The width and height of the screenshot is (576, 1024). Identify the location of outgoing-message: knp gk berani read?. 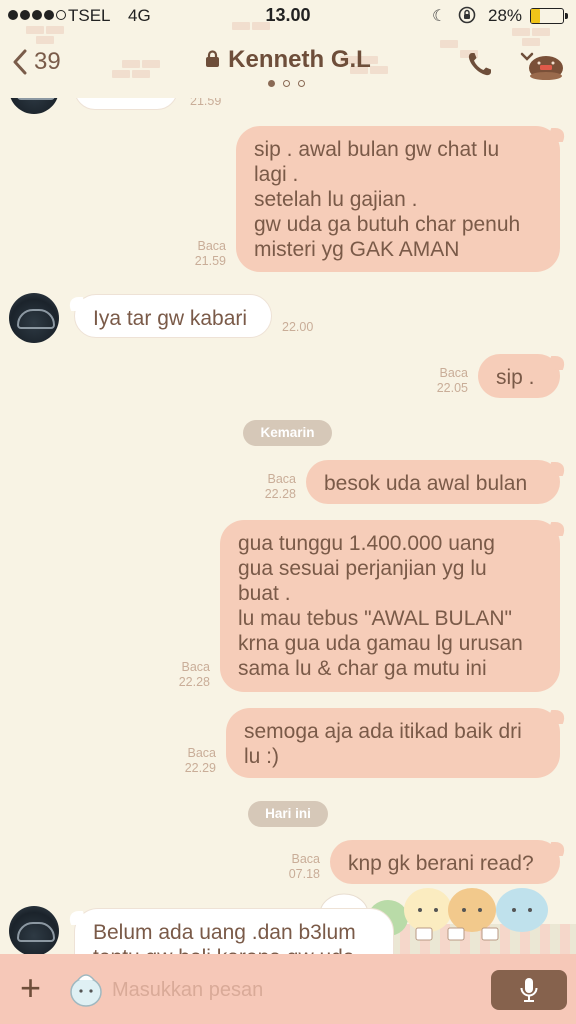
(445, 862).